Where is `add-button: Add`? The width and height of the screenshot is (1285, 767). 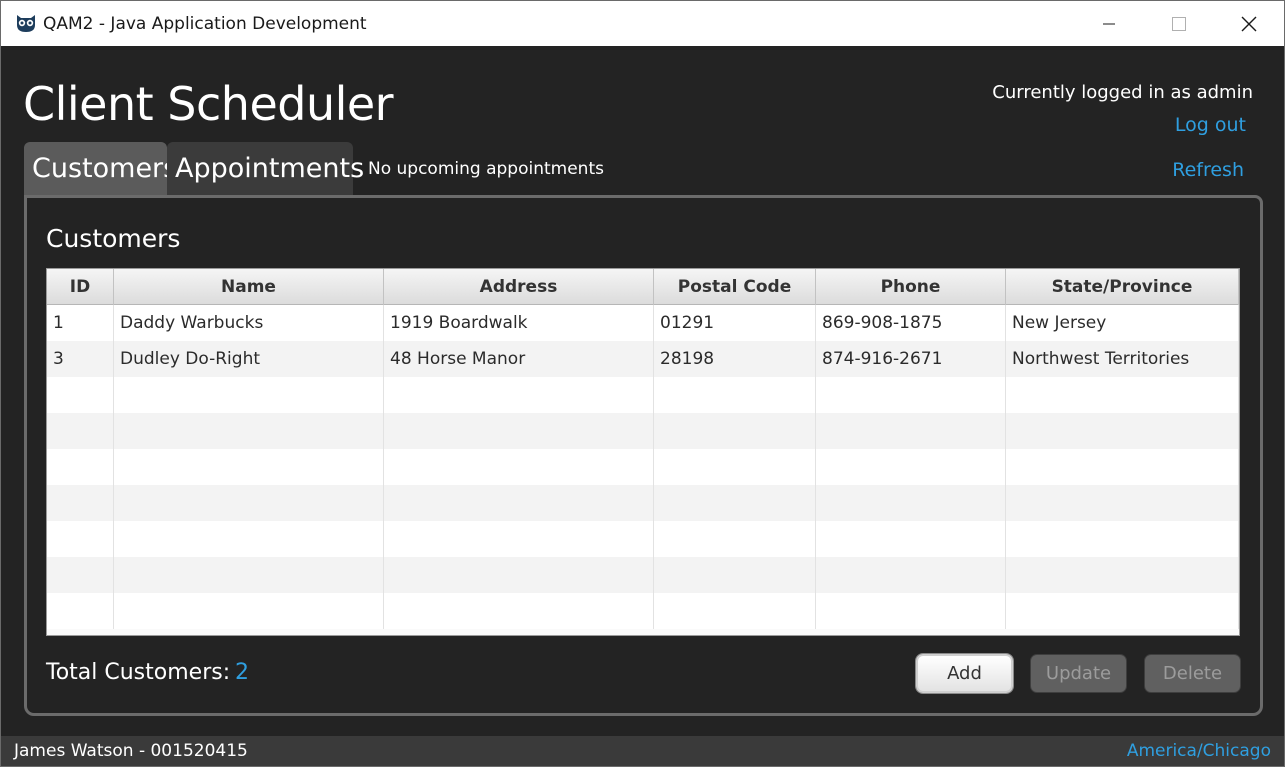
add-button: Add is located at coordinates (964, 673).